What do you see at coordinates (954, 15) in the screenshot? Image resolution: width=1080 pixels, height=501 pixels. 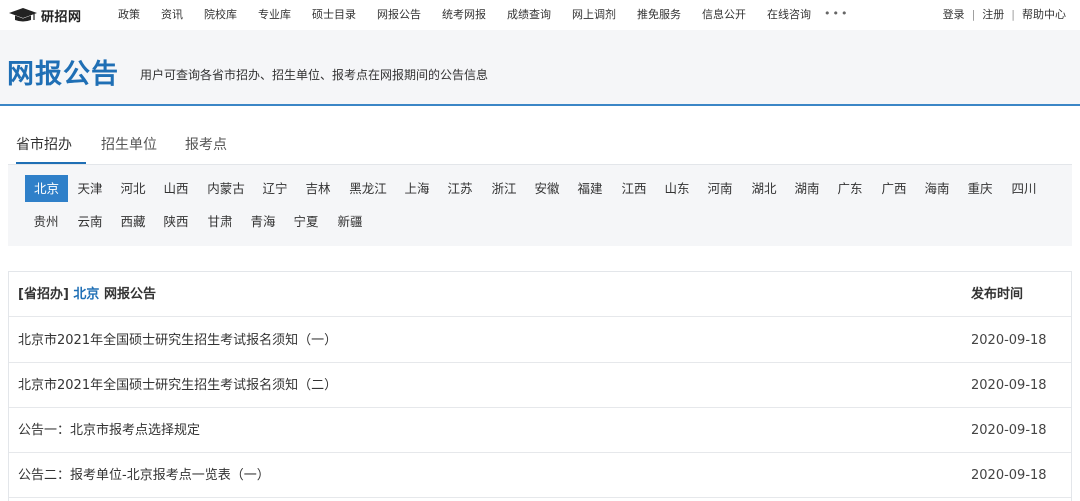 I see `login-link: 登录` at bounding box center [954, 15].